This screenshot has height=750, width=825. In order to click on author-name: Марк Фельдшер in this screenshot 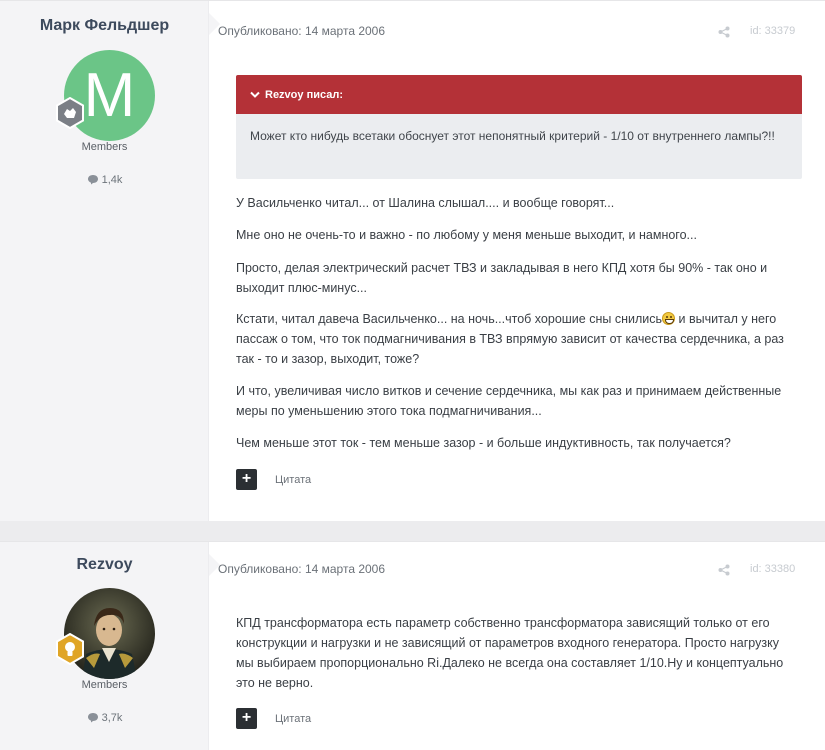, I will do `click(104, 26)`.